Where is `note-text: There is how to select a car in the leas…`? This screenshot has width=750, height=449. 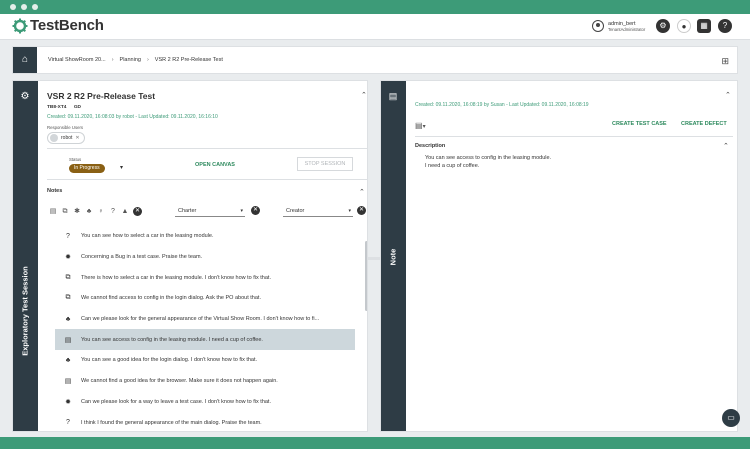
note-text: There is how to select a car in the leas… is located at coordinates (176, 277).